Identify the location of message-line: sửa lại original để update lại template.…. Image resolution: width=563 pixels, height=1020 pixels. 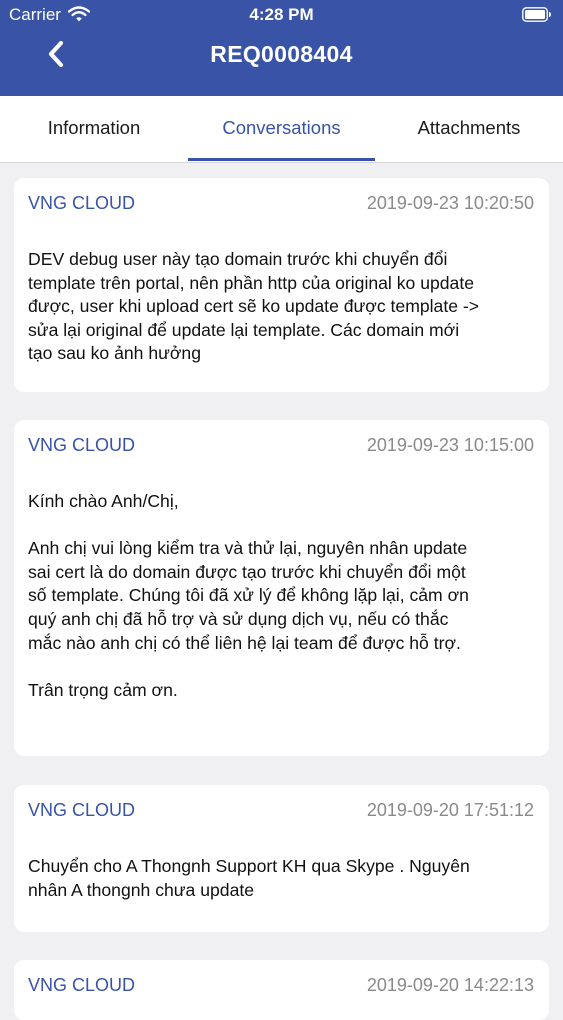
(244, 329).